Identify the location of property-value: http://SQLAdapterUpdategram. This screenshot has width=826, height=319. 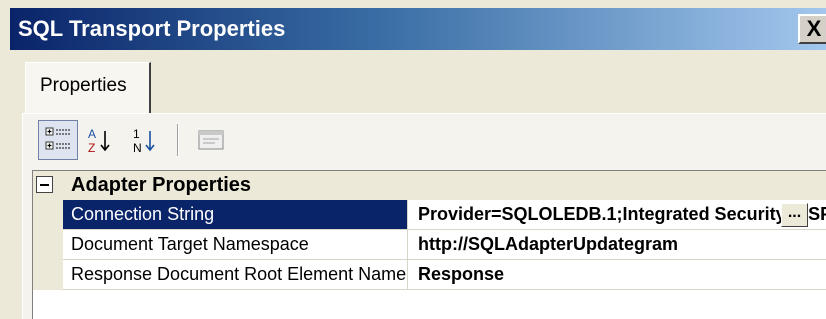
(617, 245).